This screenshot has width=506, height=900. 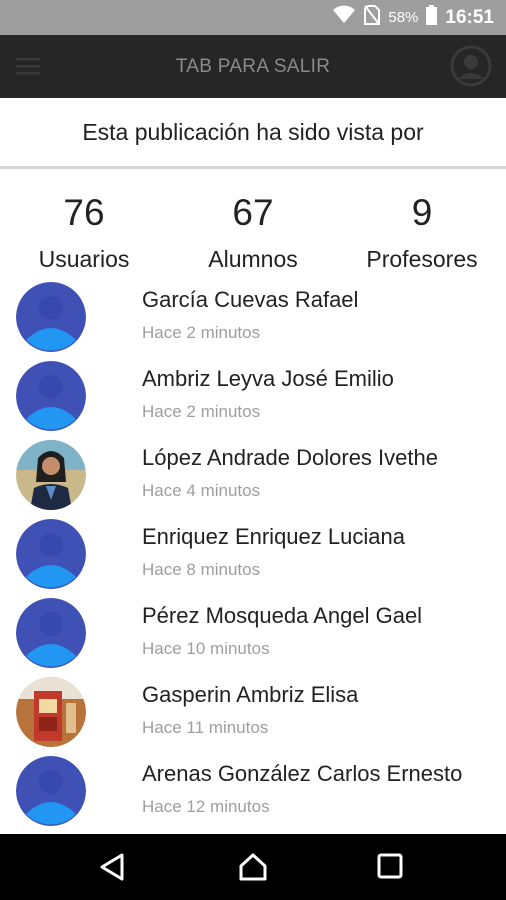 I want to click on list-item: Gasperin Ambriz Elisa Hace 11 minutos, so click(x=253, y=716).